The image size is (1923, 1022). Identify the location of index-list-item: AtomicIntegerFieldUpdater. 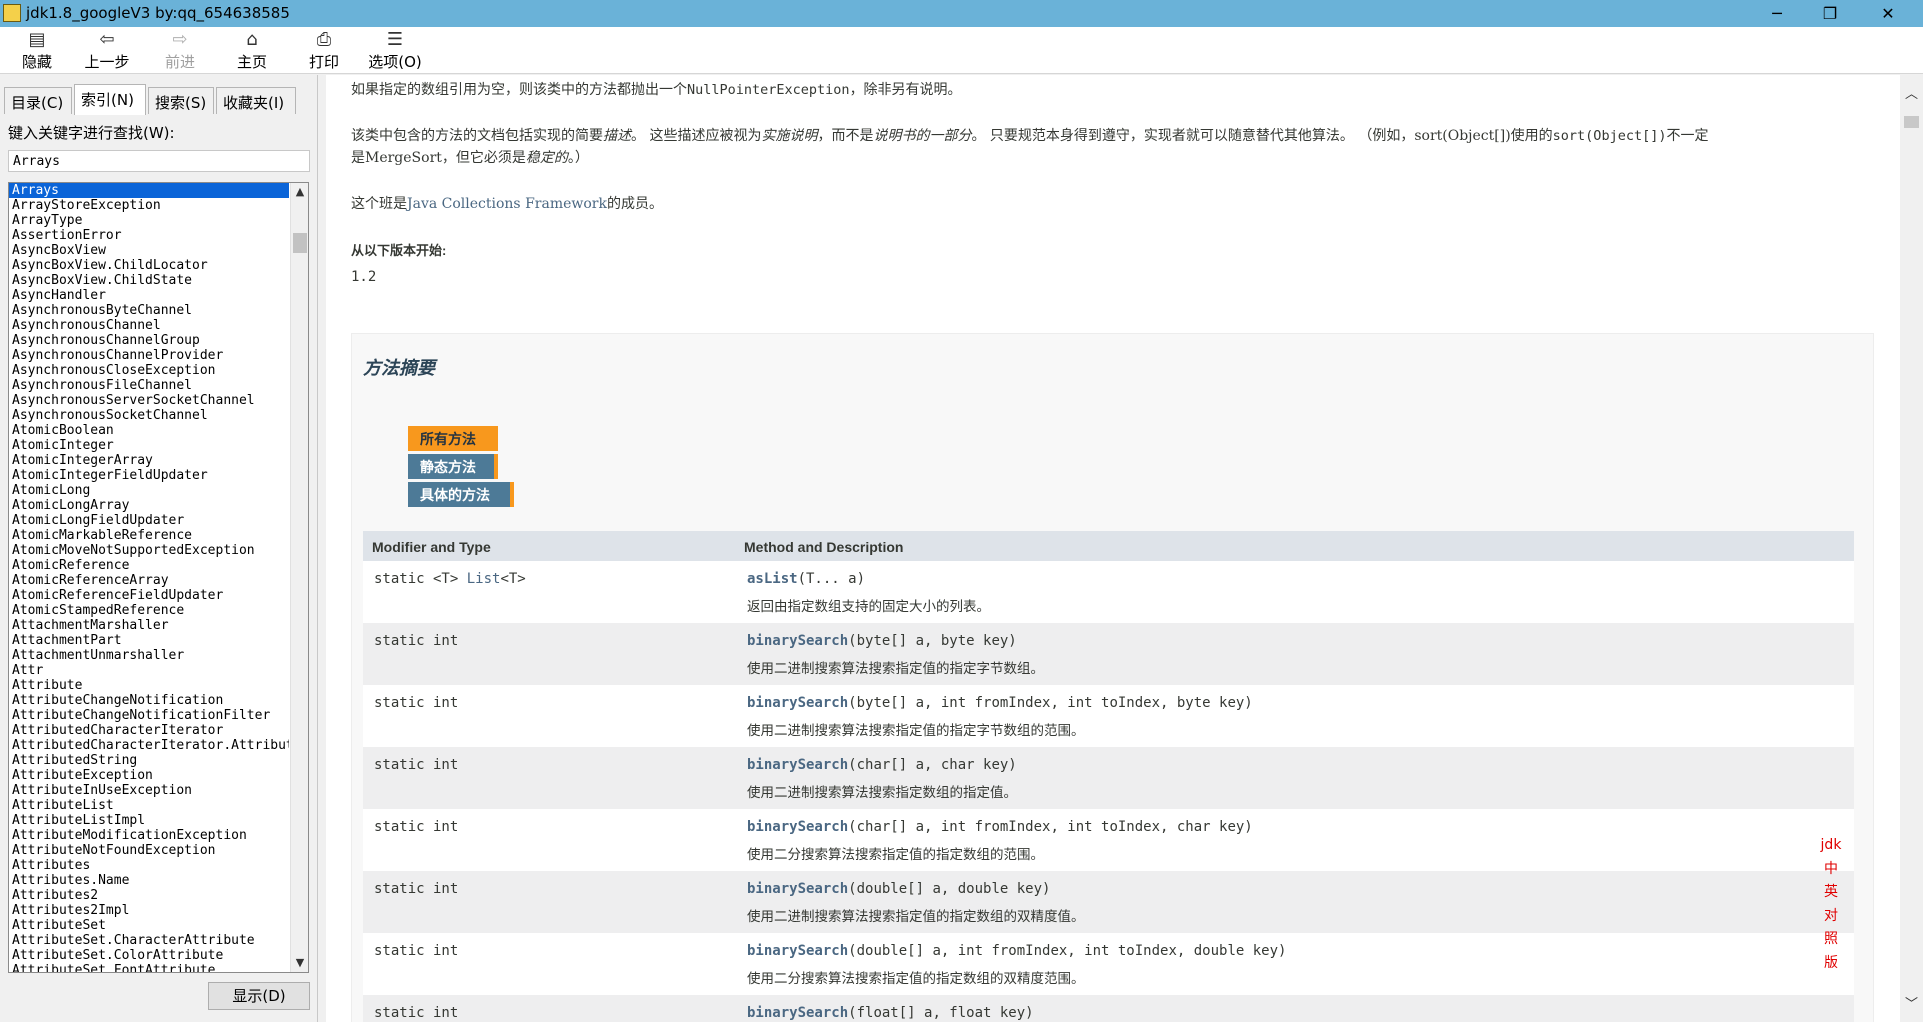
(149, 475).